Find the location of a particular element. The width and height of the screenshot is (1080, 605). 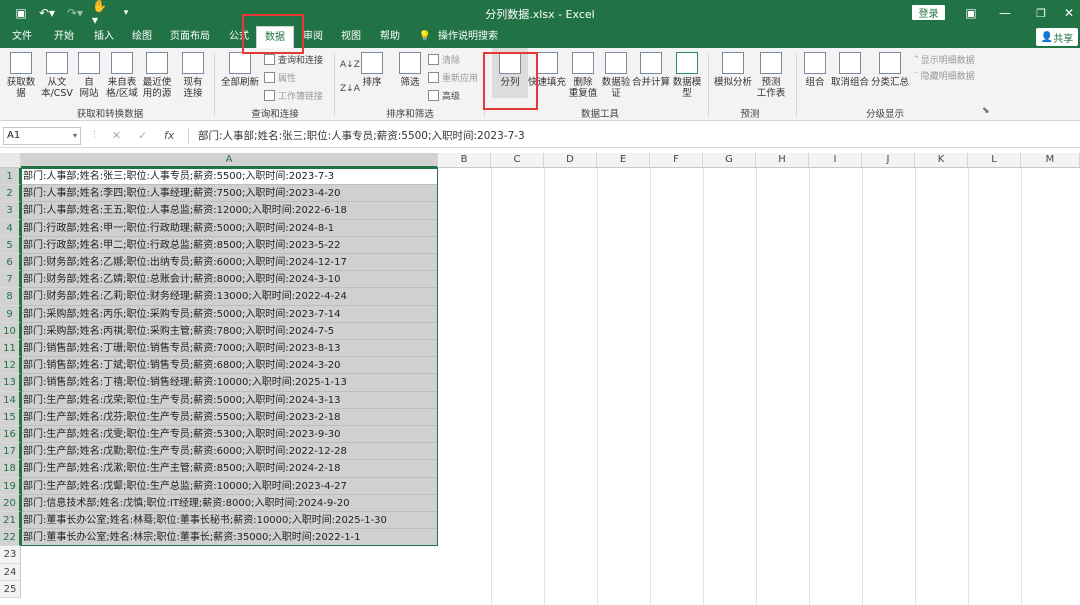

column-header-g: G is located at coordinates (729, 160).